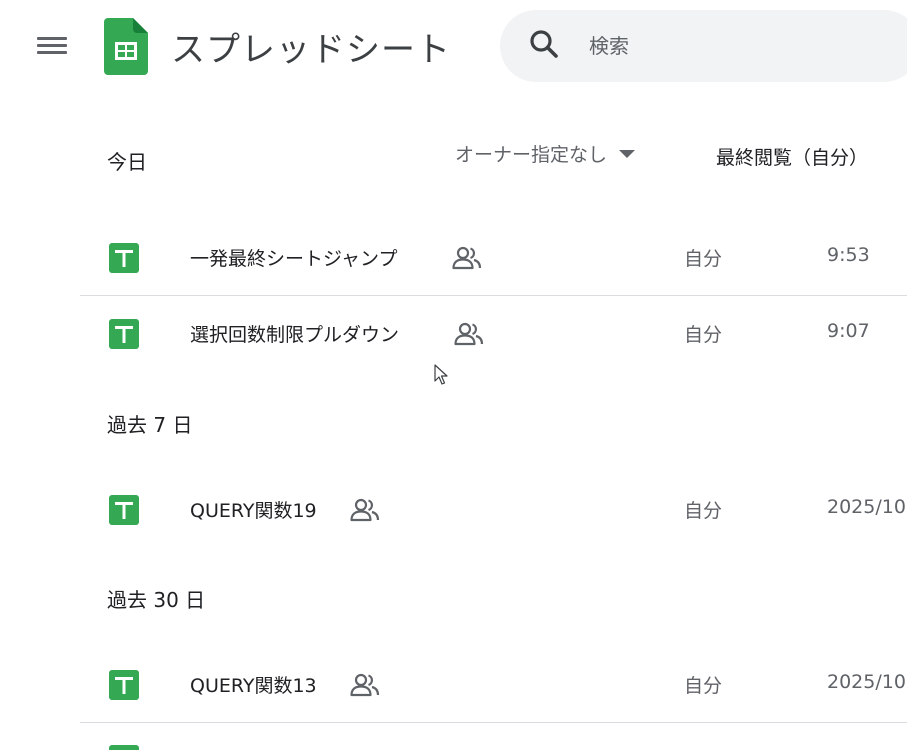 The height and width of the screenshot is (750, 907). Describe the element at coordinates (792, 156) in the screenshot. I see `sort-last-opened-button: 最終閲覧（自分）` at that location.